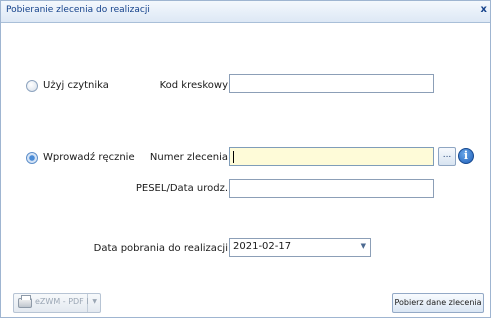  Describe the element at coordinates (76, 85) in the screenshot. I see `radio-use-scanner-label: Użyj czytnika` at that location.